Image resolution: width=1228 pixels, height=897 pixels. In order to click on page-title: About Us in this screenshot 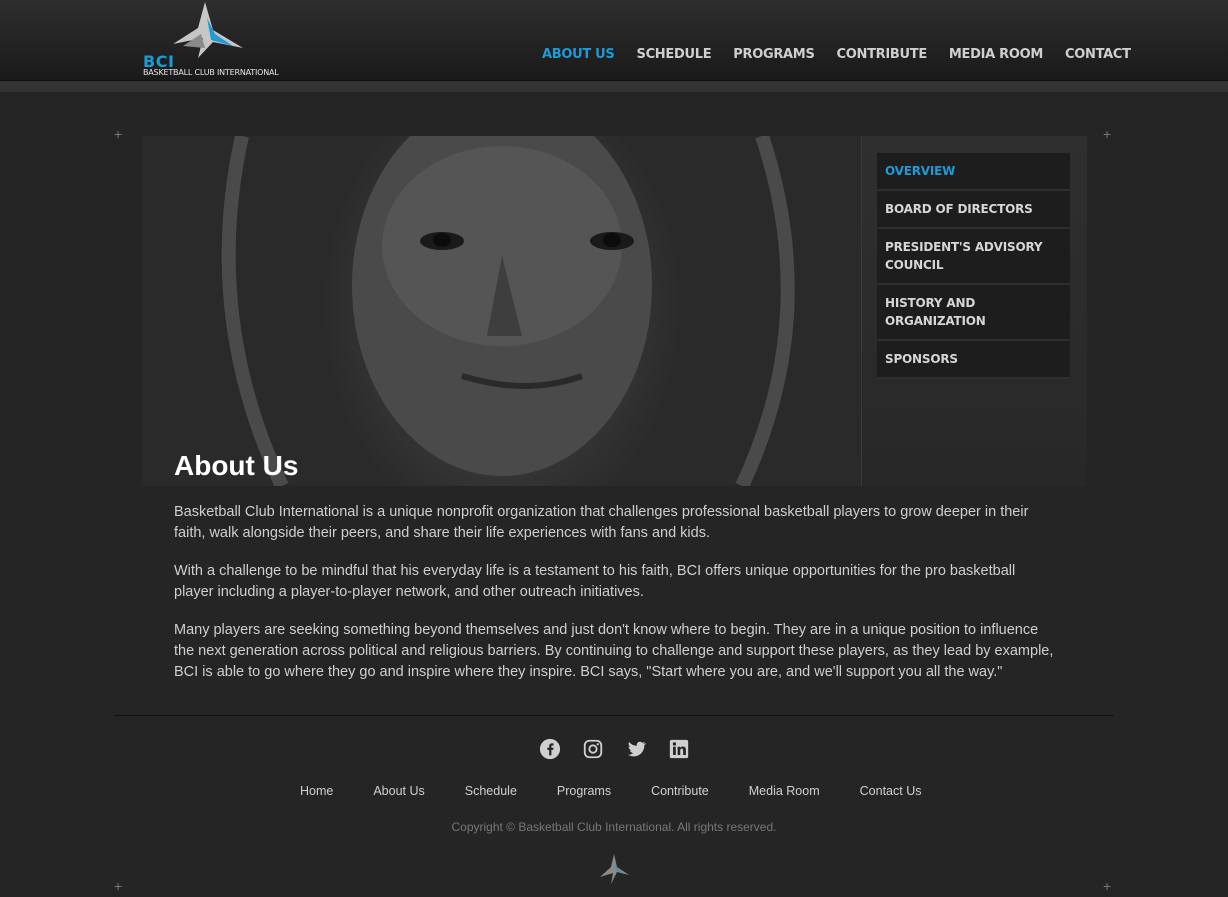, I will do `click(236, 465)`.